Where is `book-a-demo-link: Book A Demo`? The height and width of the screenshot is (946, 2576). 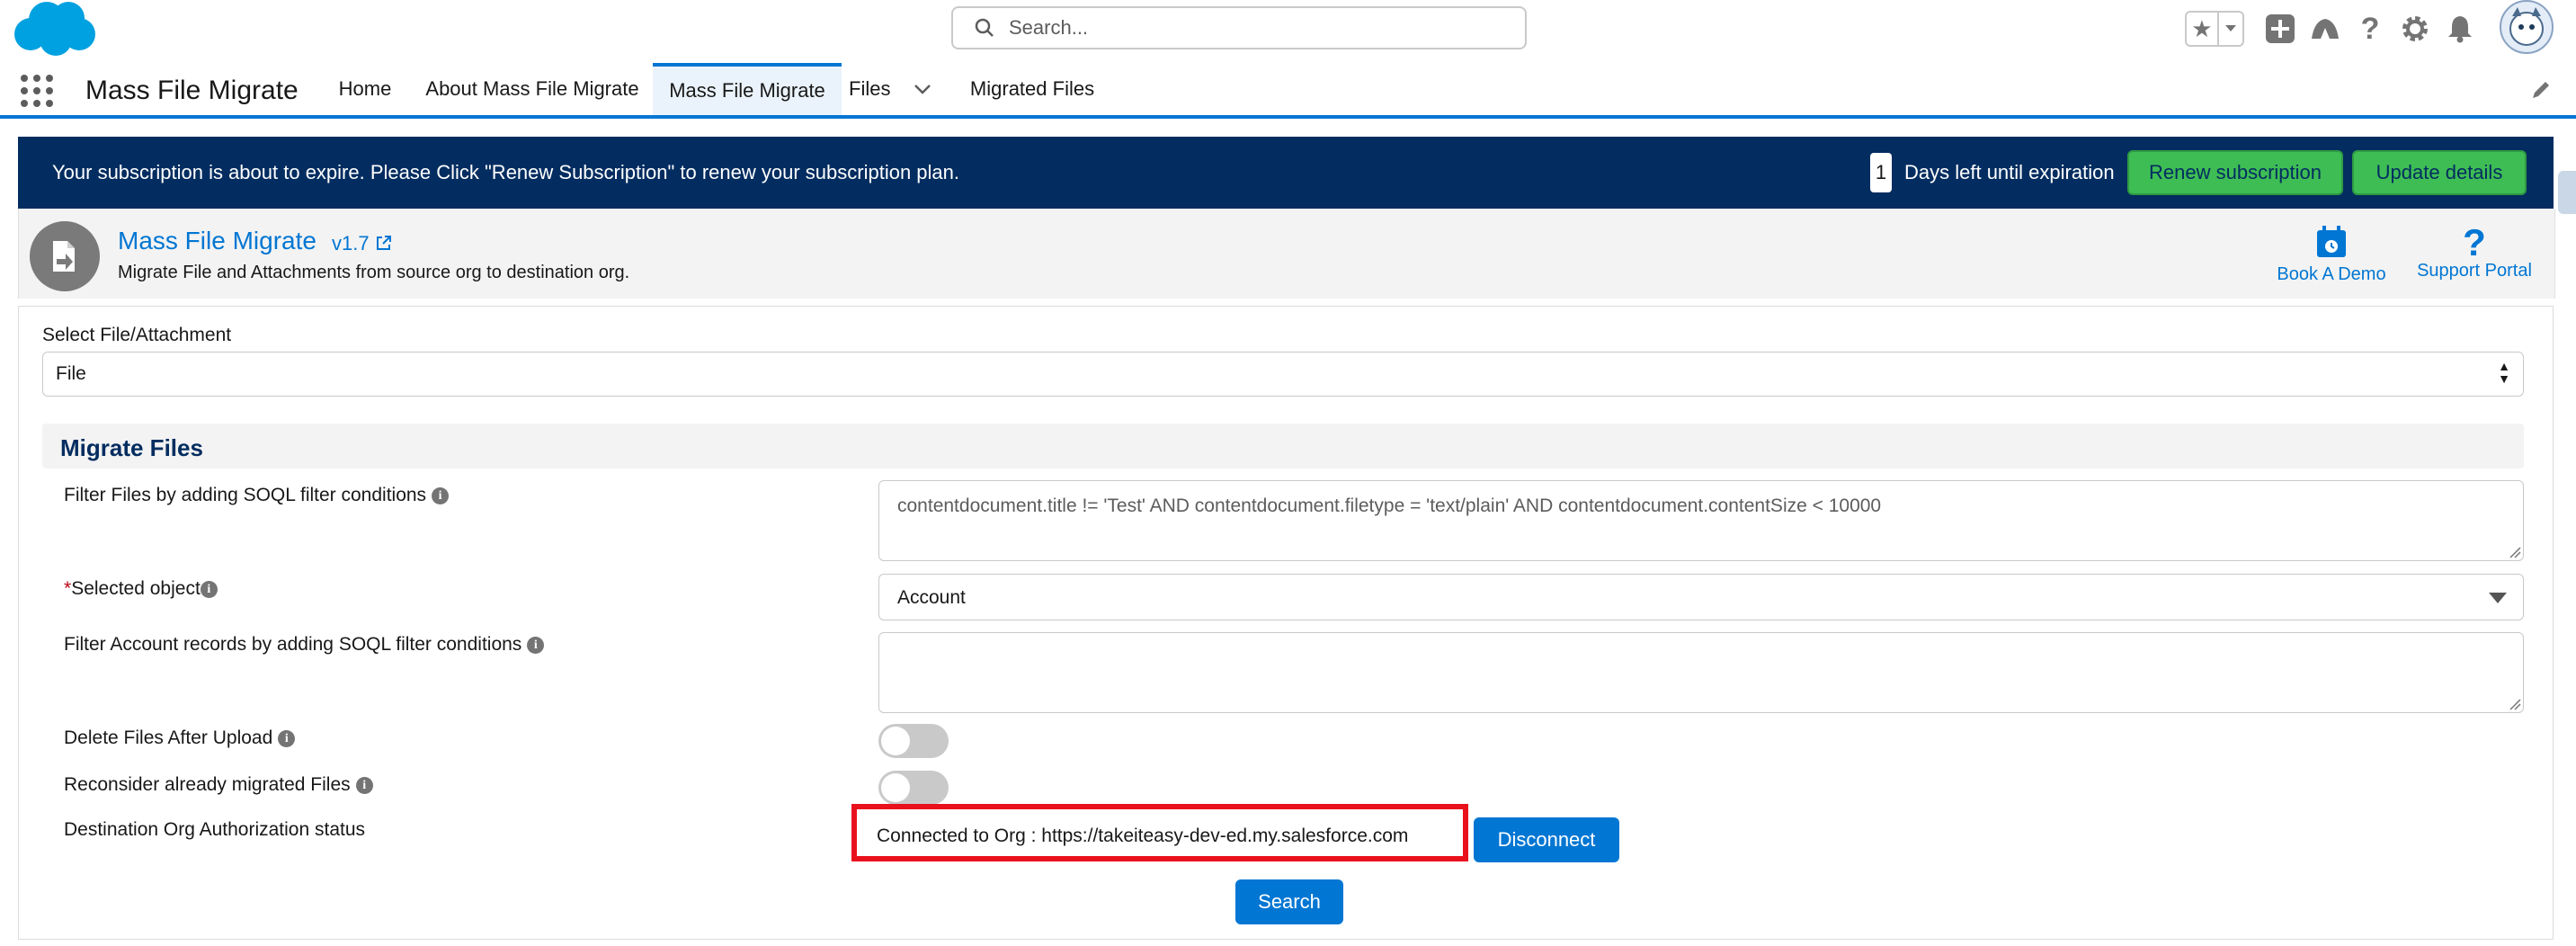
book-a-demo-link: Book A Demo is located at coordinates (2331, 255).